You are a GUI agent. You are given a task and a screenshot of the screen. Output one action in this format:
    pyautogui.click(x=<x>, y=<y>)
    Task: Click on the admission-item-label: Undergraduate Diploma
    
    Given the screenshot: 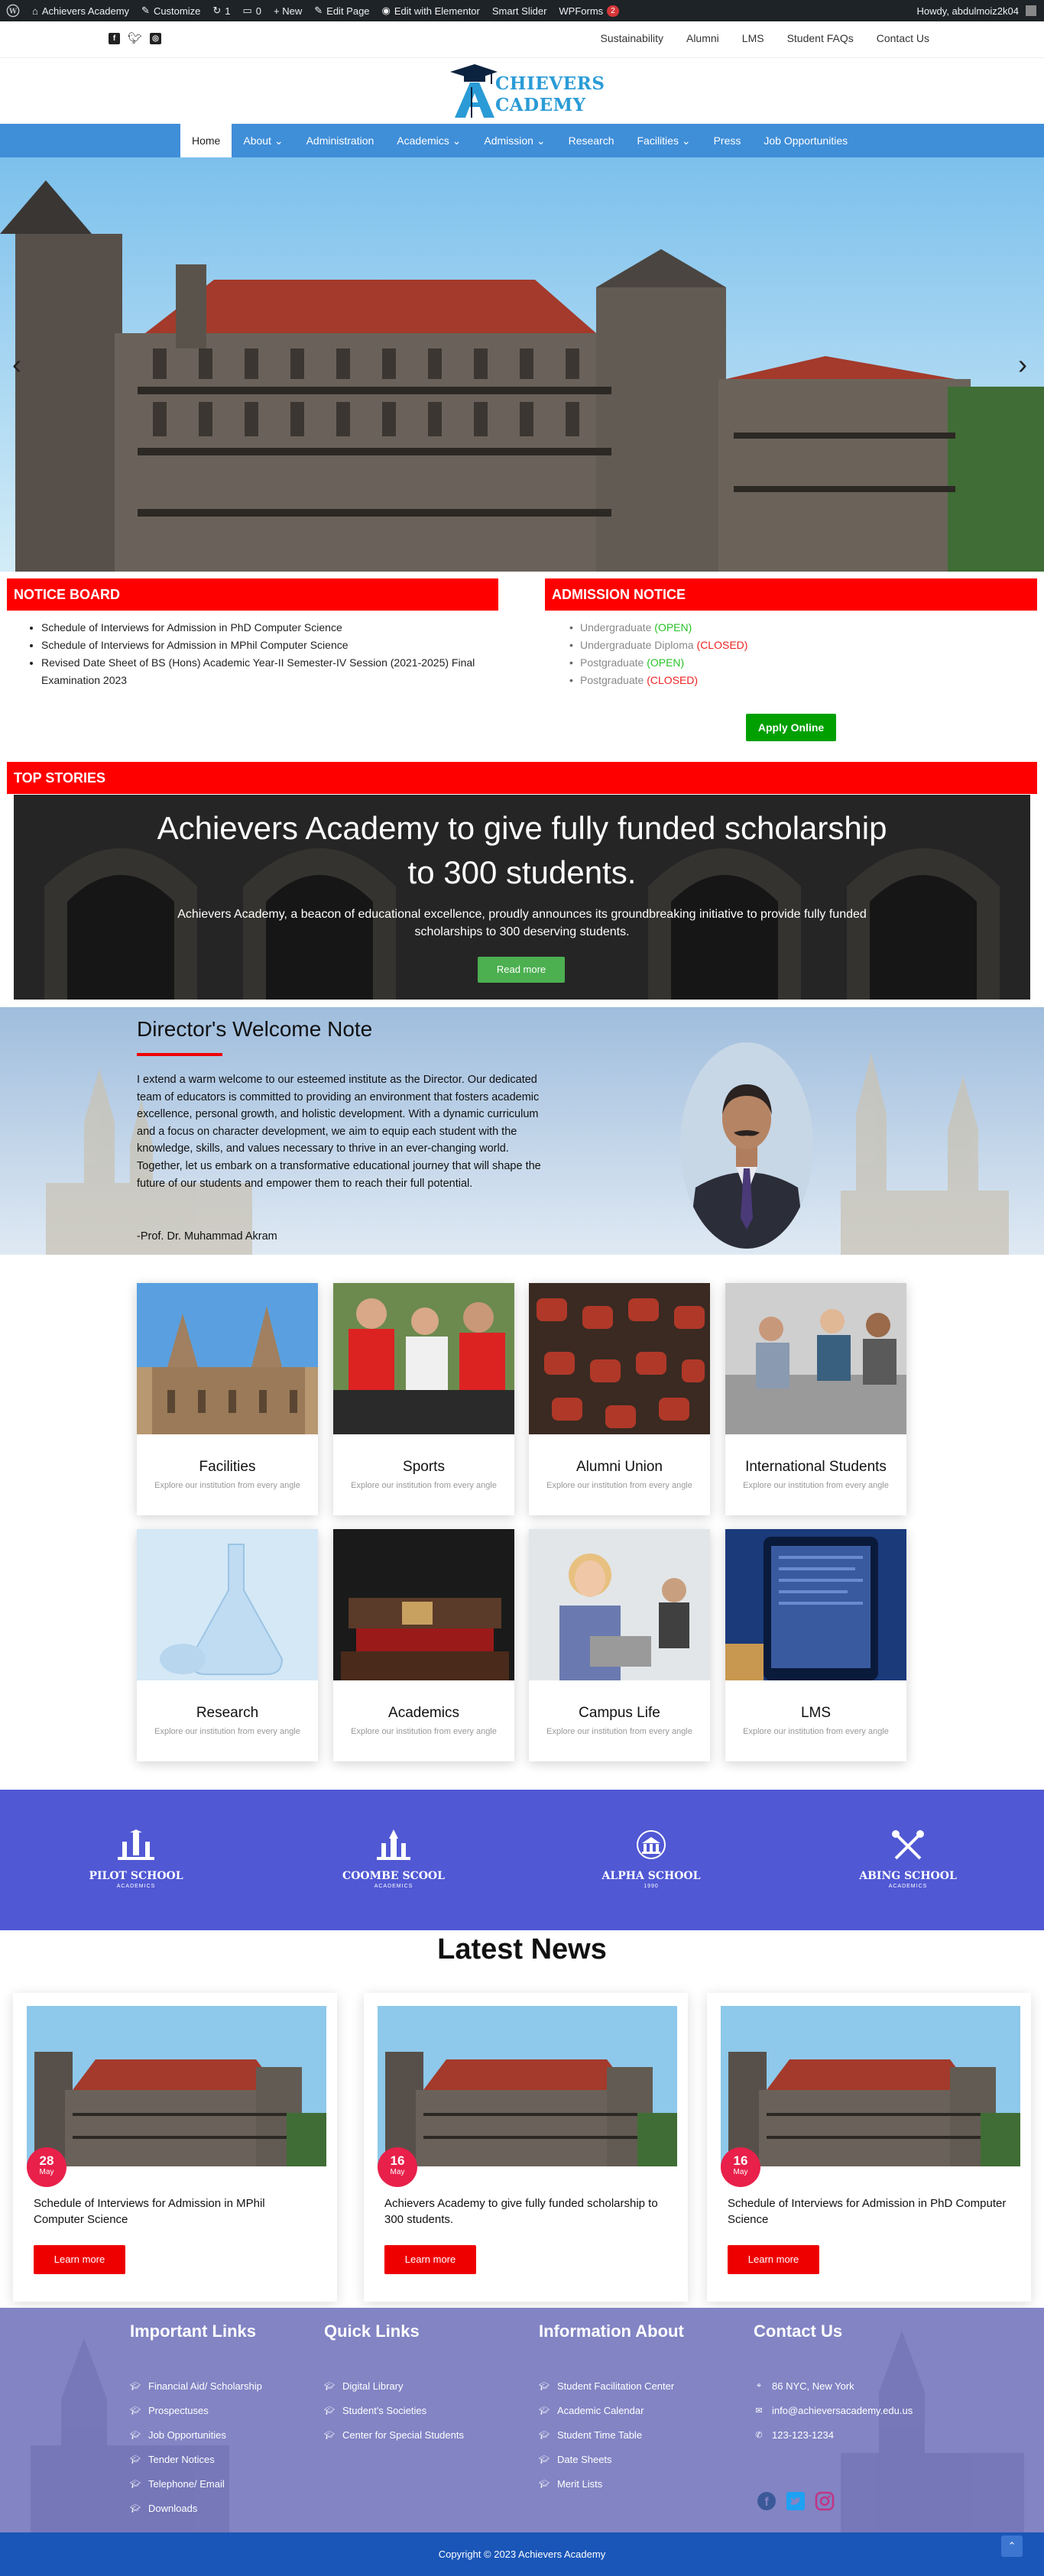 What is the action you would take?
    pyautogui.click(x=637, y=645)
    